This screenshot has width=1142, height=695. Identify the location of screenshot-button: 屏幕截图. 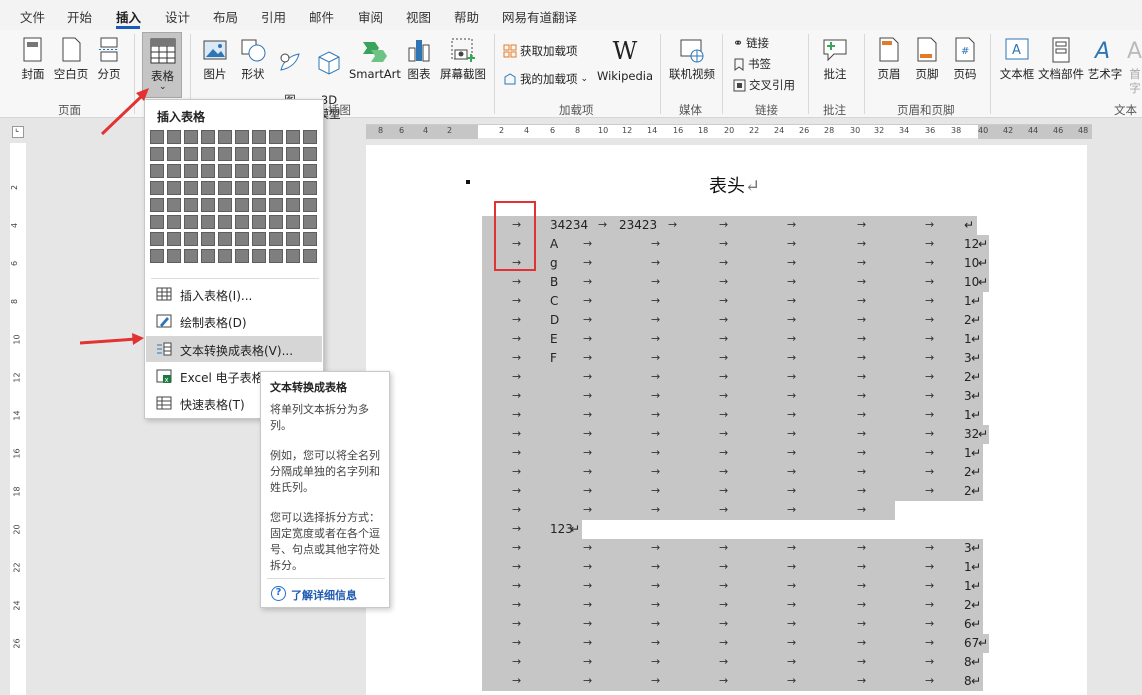
(463, 58).